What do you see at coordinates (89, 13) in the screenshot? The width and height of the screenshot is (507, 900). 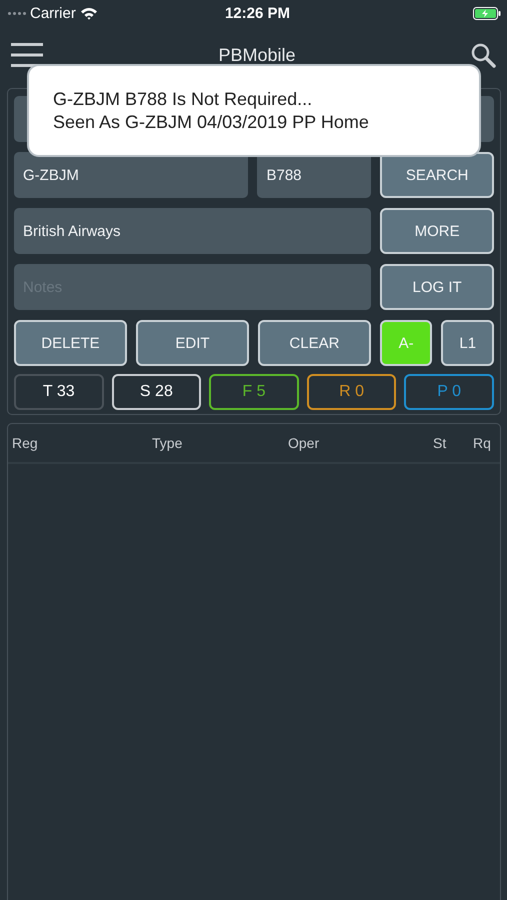 I see `wifi-icon` at bounding box center [89, 13].